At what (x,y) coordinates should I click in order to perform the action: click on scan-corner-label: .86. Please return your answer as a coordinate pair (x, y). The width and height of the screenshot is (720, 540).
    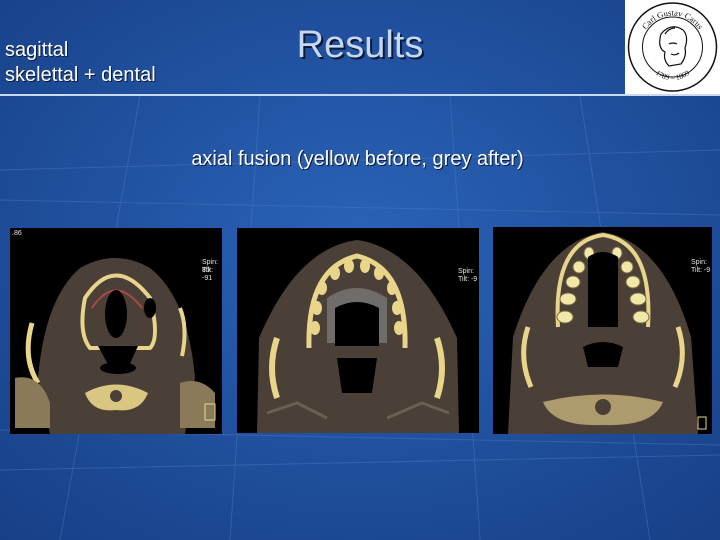
    Looking at the image, I should click on (17, 233).